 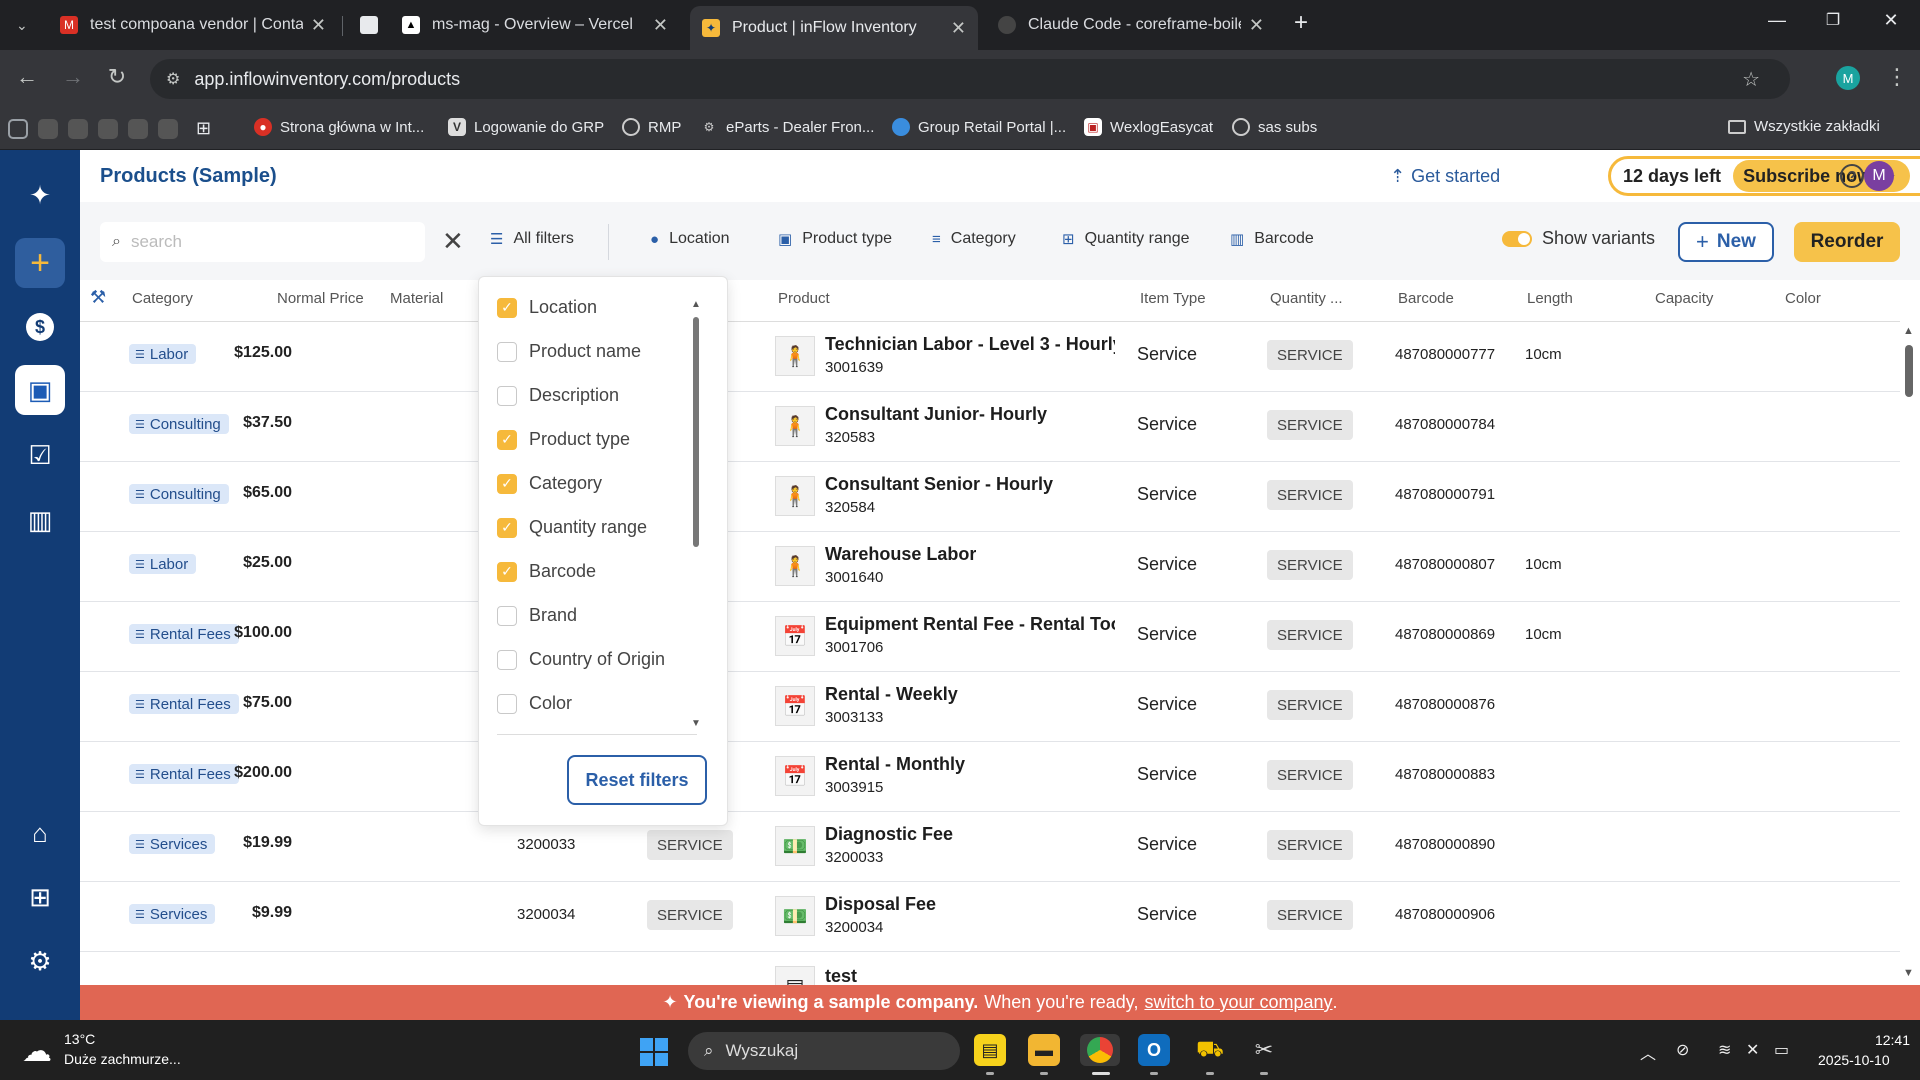 What do you see at coordinates (1126, 239) in the screenshot?
I see `filter-chip-quantity-range: ⊞ Quantity range` at bounding box center [1126, 239].